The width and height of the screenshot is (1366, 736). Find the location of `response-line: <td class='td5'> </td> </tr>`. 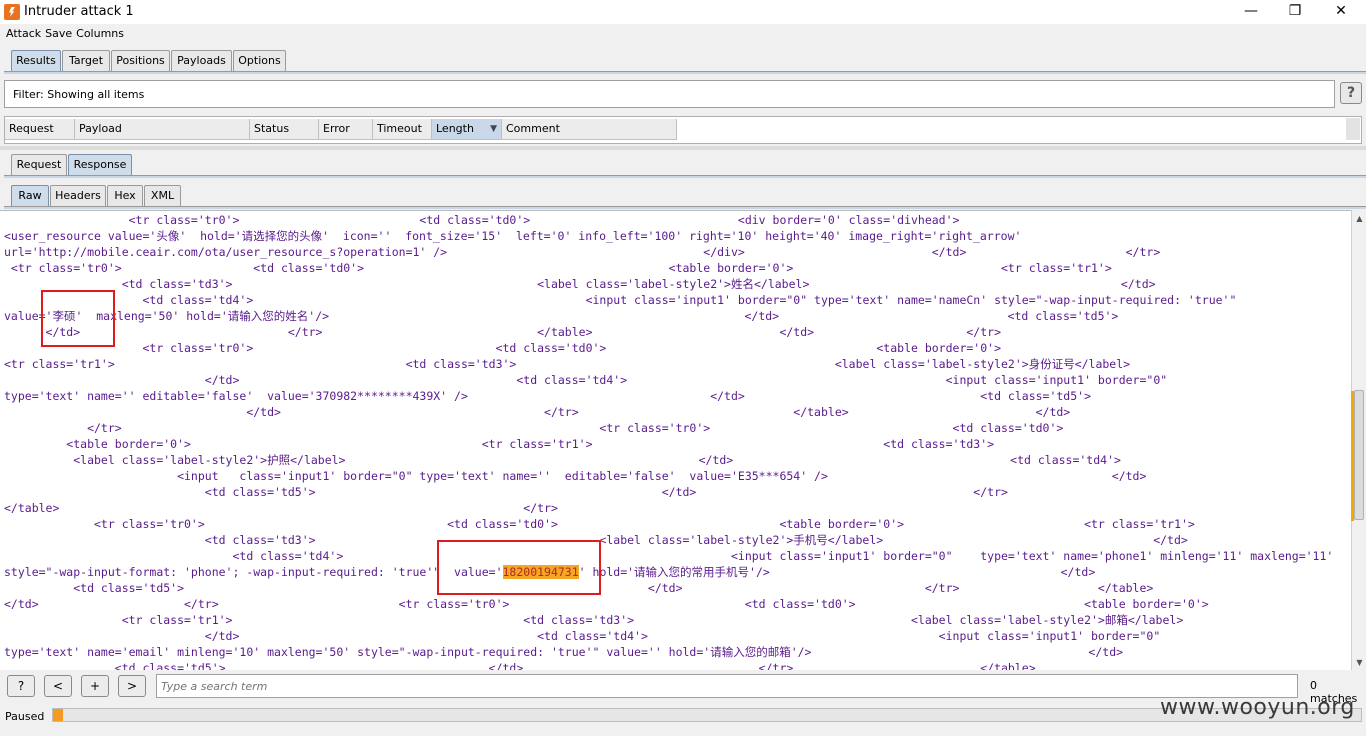

response-line: <td class='td5'> </td> </tr> is located at coordinates (506, 492).